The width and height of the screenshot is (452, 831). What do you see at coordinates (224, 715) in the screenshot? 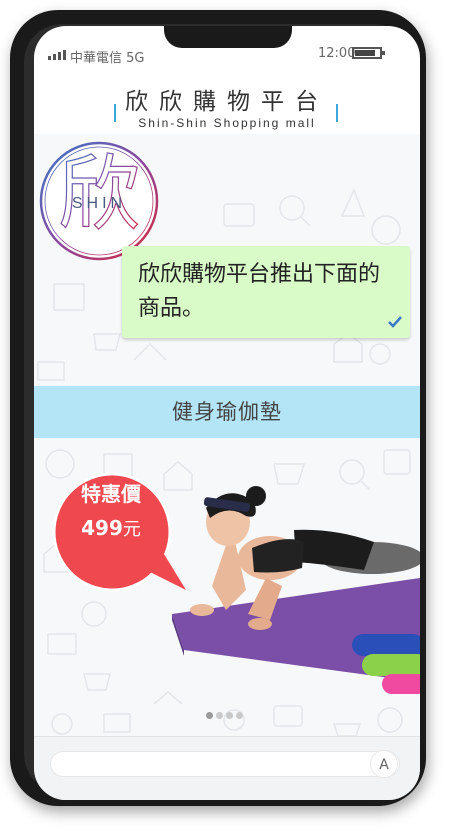
I see `carousel-indicator` at bounding box center [224, 715].